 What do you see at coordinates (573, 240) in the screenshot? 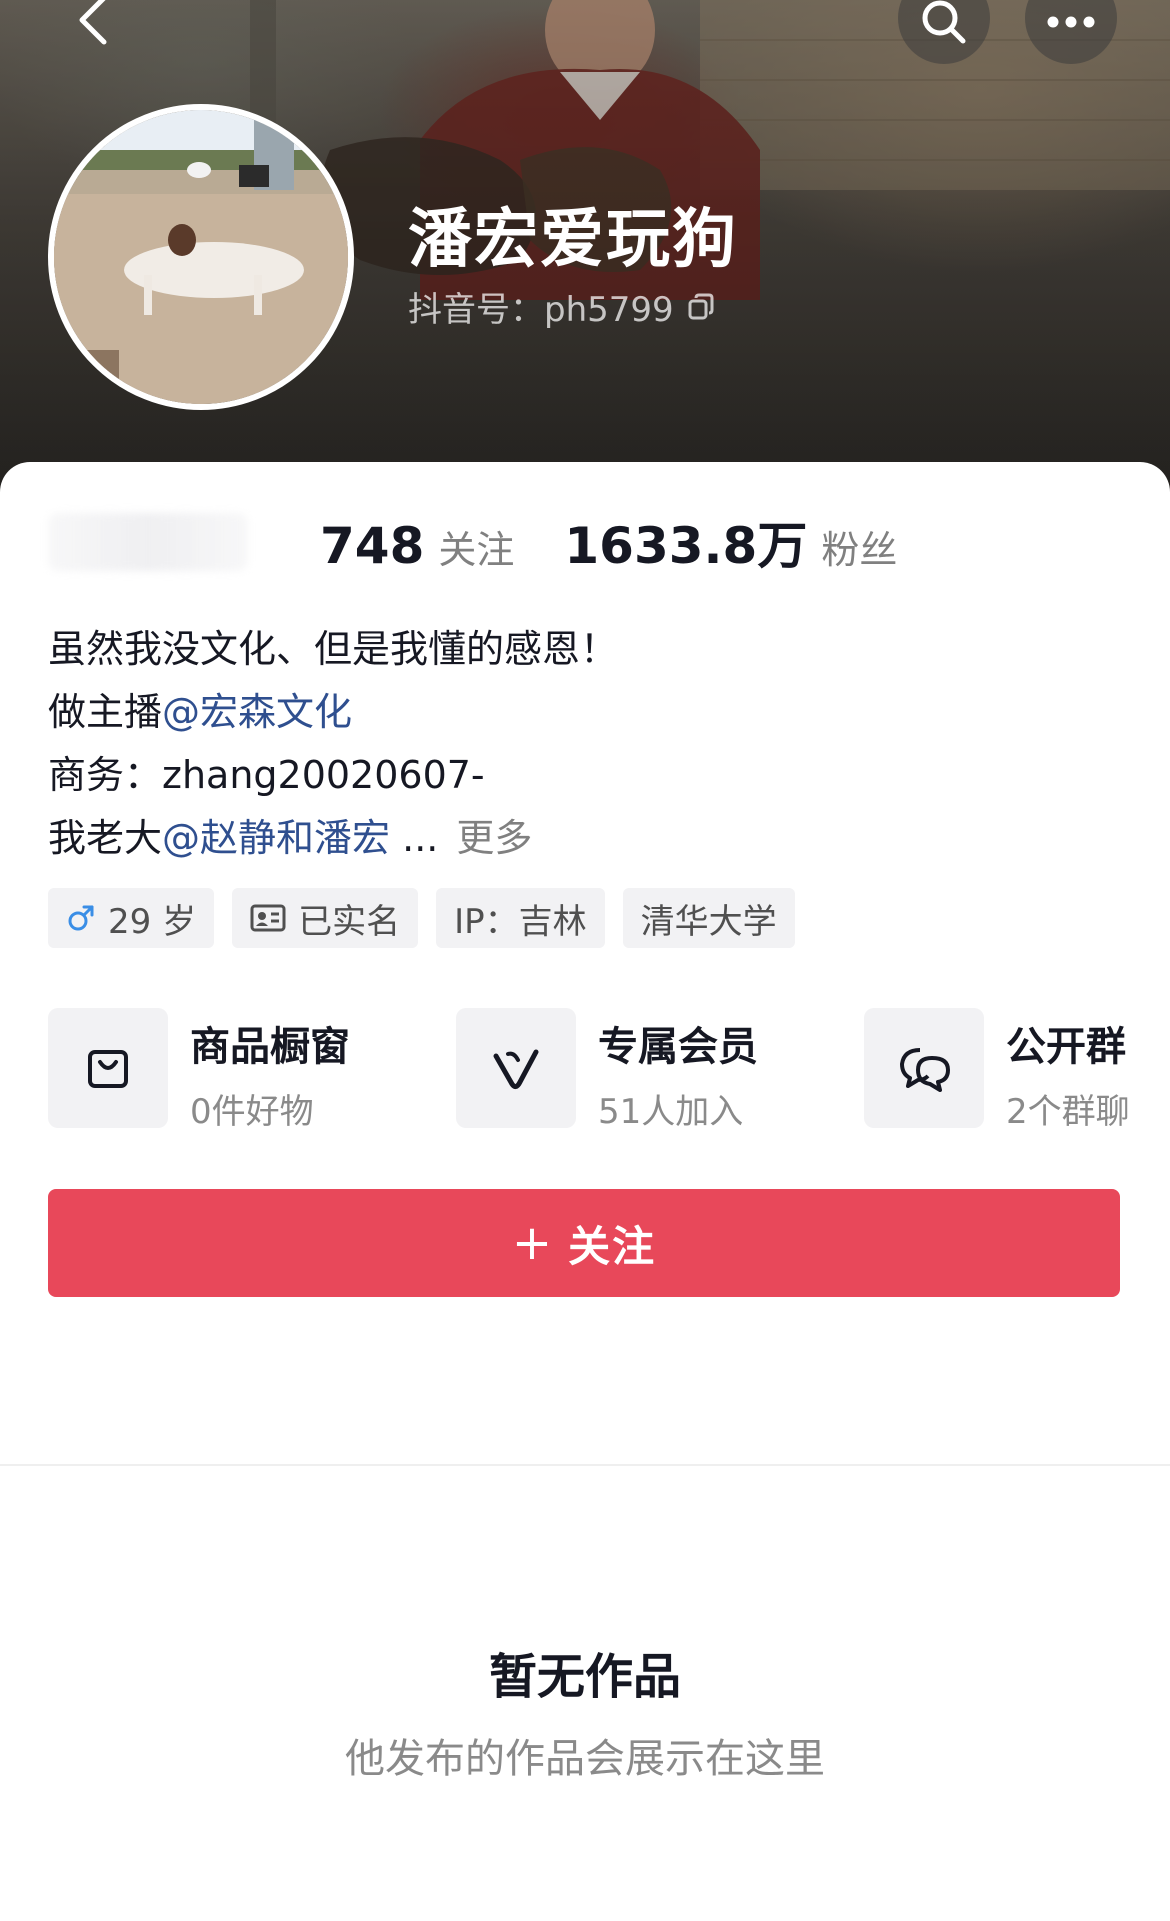
I see `profile-username: 潘宏爱玩狗` at bounding box center [573, 240].